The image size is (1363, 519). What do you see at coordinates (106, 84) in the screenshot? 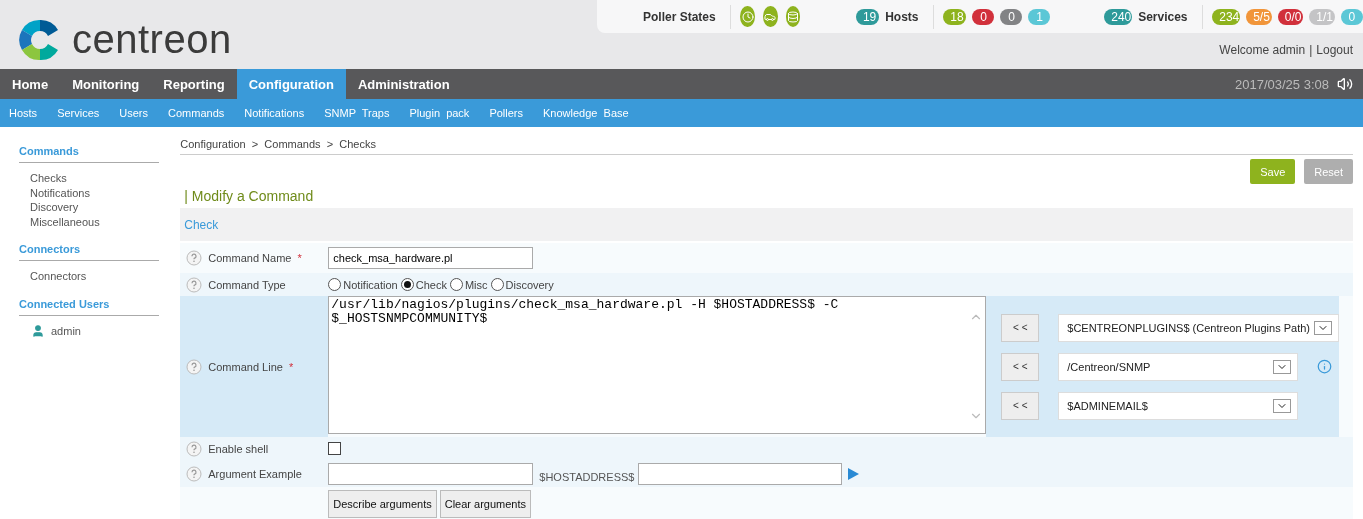
I see `nav-tab: Monitoring` at bounding box center [106, 84].